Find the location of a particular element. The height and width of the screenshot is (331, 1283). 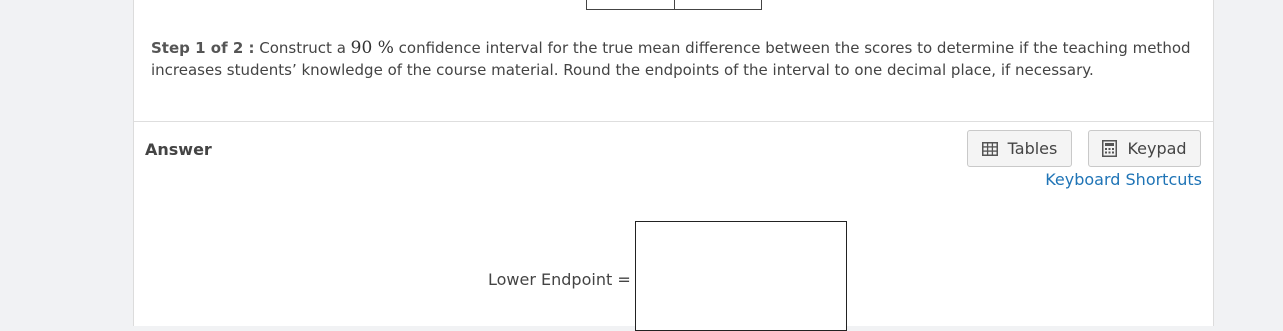

keypad-button: Keypad is located at coordinates (1144, 148).